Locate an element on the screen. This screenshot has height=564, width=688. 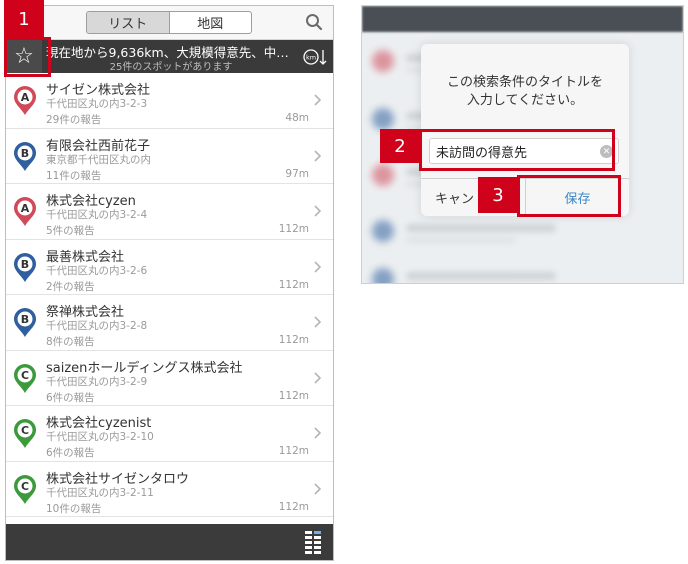
title-input-dialog: この検索条件のタイトルを 入力してください。 ✕ キャン 保存 is located at coordinates (525, 130).